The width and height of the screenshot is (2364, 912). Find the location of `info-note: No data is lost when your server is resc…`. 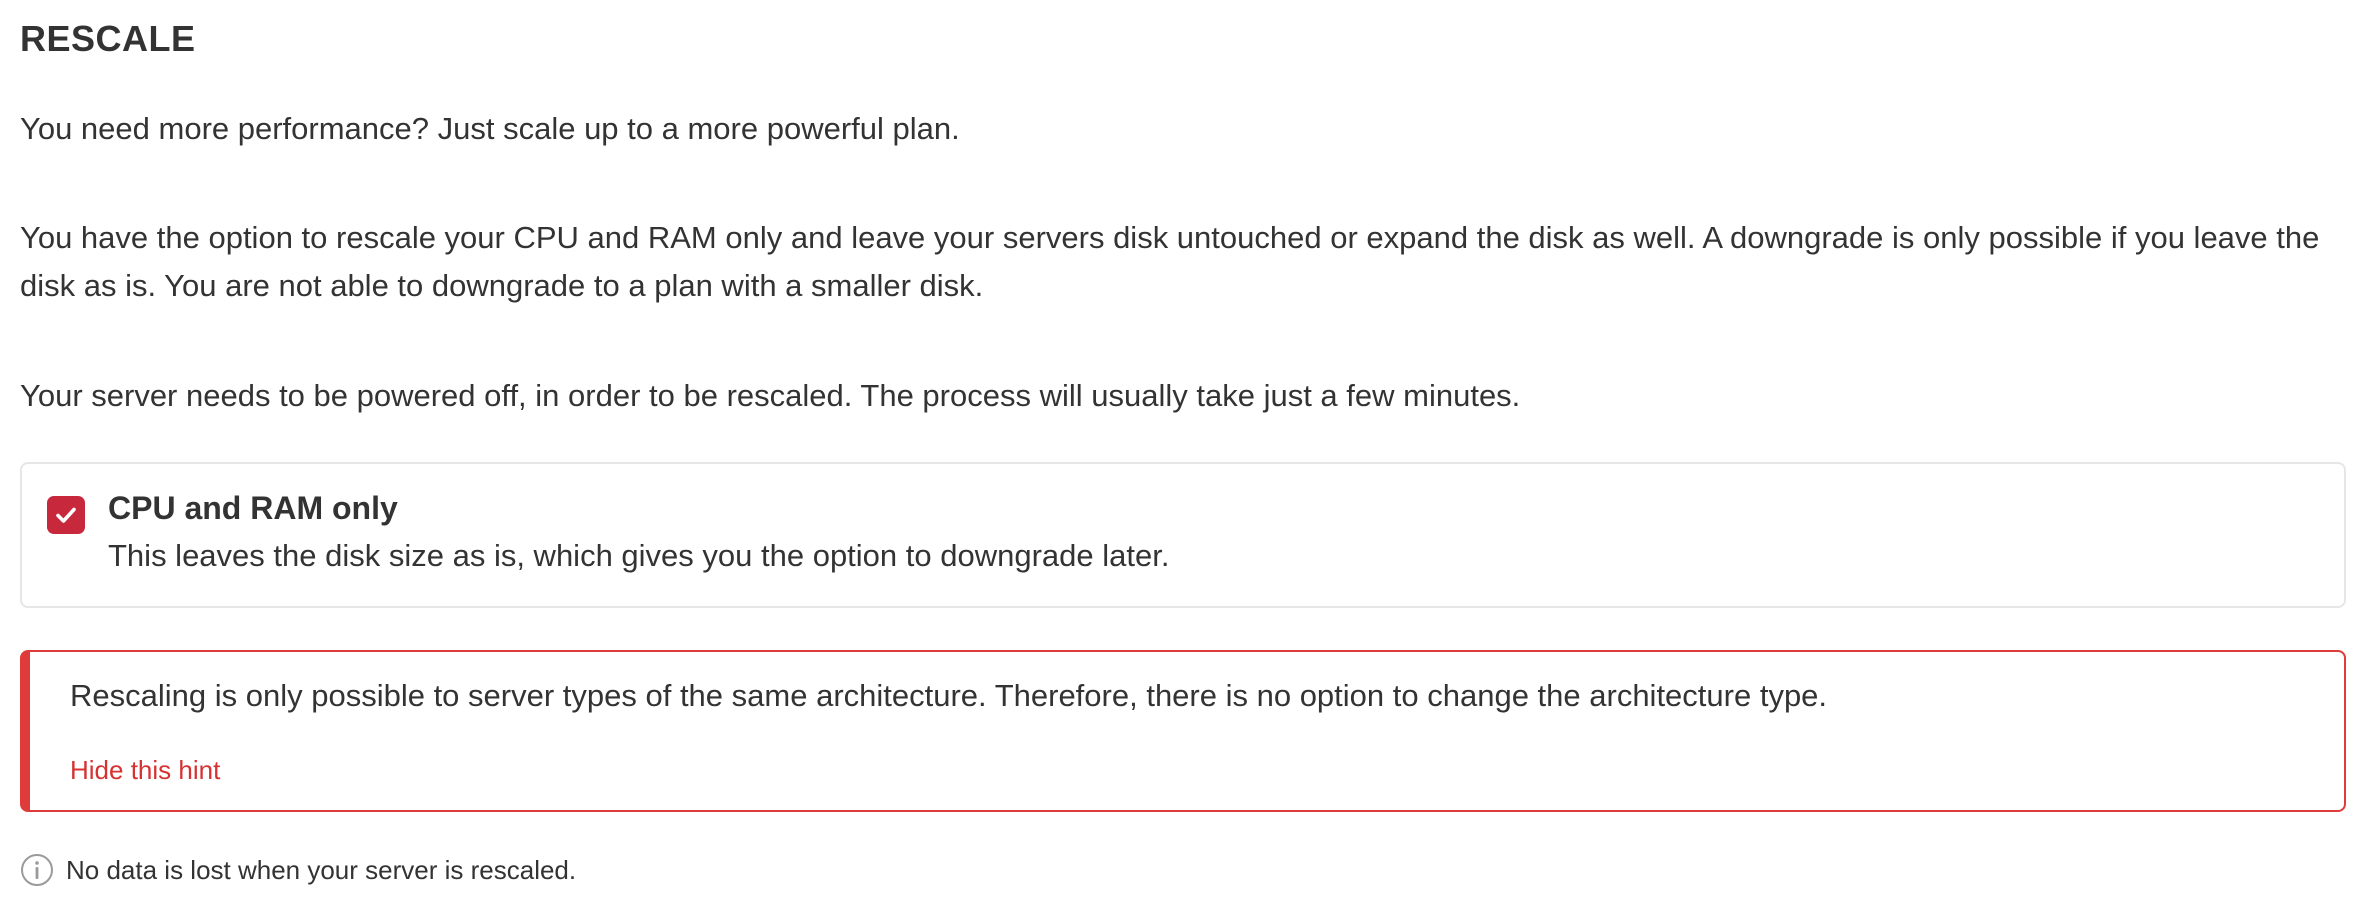

info-note: No data is lost when your server is resc… is located at coordinates (298, 870).